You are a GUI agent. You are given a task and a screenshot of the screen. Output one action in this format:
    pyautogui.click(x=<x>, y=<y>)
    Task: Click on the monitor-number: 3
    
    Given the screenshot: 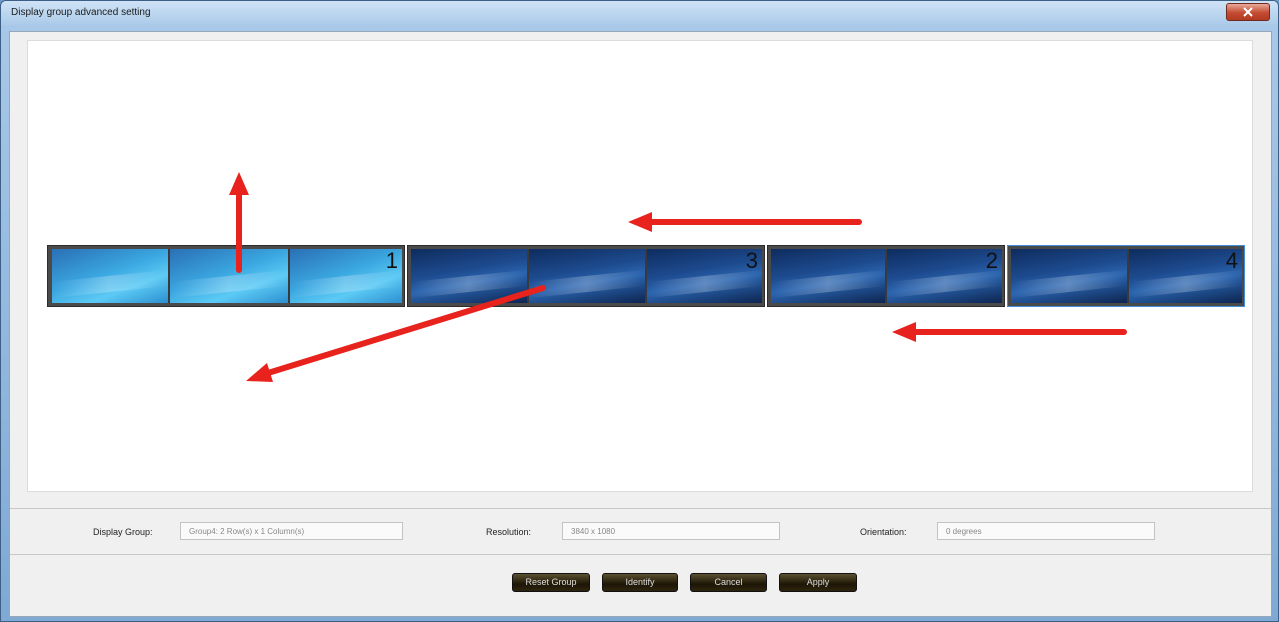 What is the action you would take?
    pyautogui.click(x=751, y=260)
    